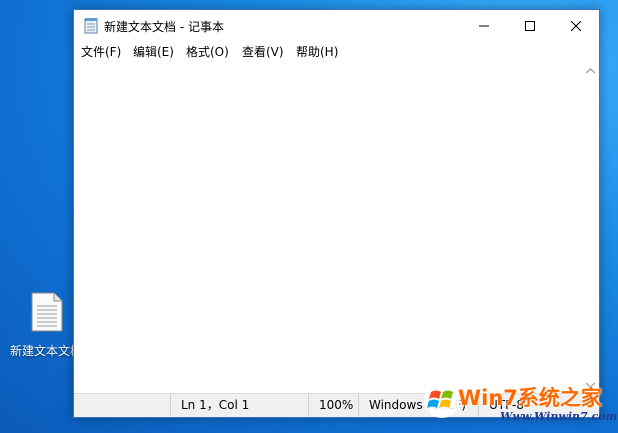 The image size is (618, 433). What do you see at coordinates (333, 405) in the screenshot?
I see `zoom-level: 100%` at bounding box center [333, 405].